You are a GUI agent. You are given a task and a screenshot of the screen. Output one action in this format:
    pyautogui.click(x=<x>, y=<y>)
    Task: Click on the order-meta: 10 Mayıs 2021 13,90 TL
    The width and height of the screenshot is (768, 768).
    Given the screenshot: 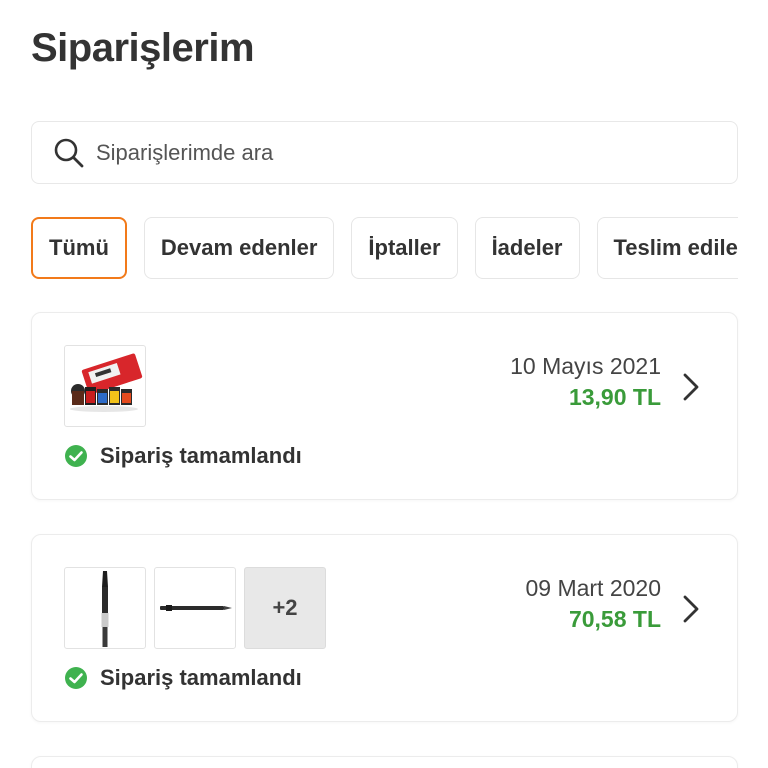 What is the action you would take?
    pyautogui.click(x=585, y=382)
    